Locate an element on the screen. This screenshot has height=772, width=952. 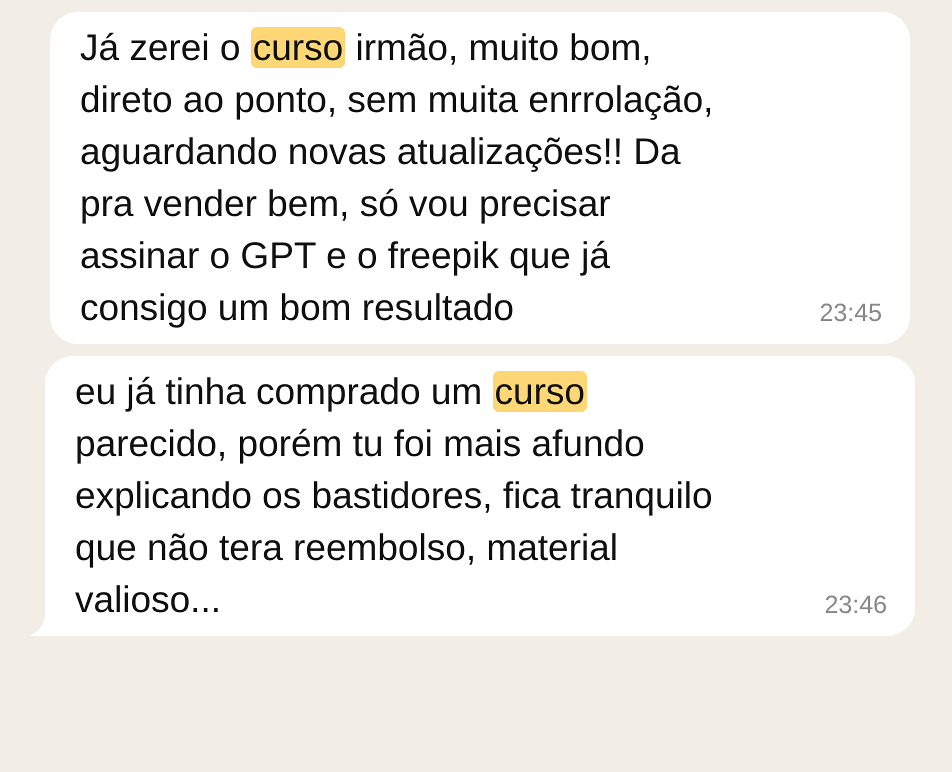
message-time: 23:45 is located at coordinates (850, 313).